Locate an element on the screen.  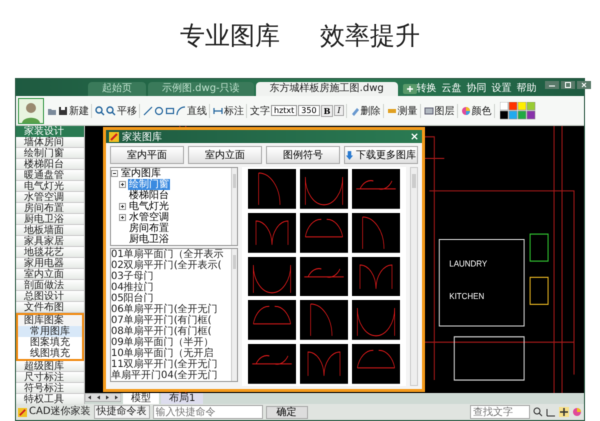
toolbar-label: 平移 is located at coordinates (127, 111).